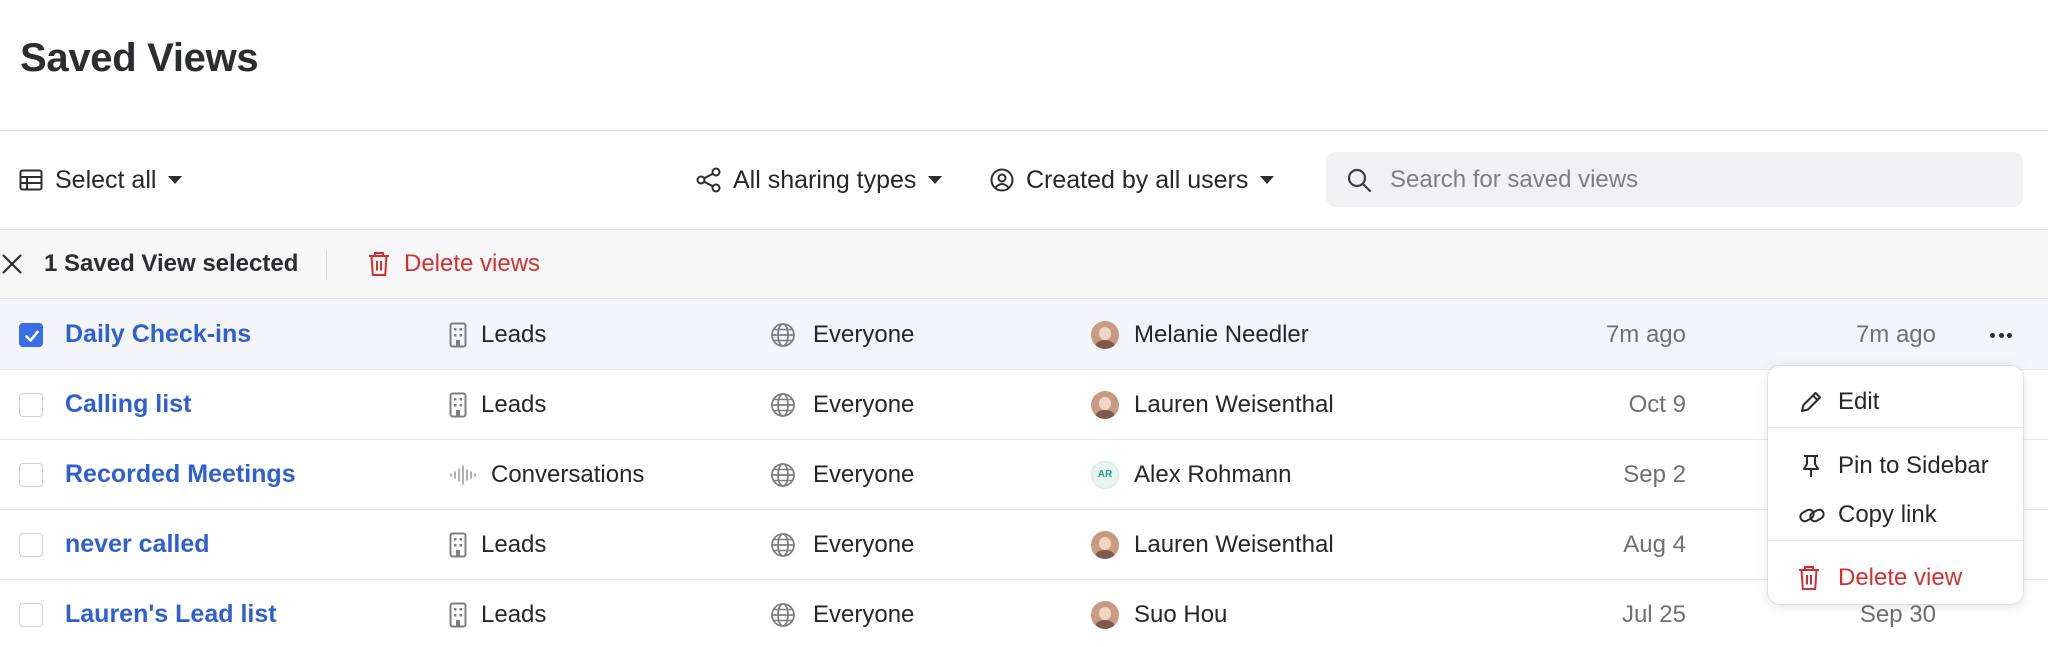 This screenshot has height=647, width=2048. I want to click on avatar: AR, so click(1105, 474).